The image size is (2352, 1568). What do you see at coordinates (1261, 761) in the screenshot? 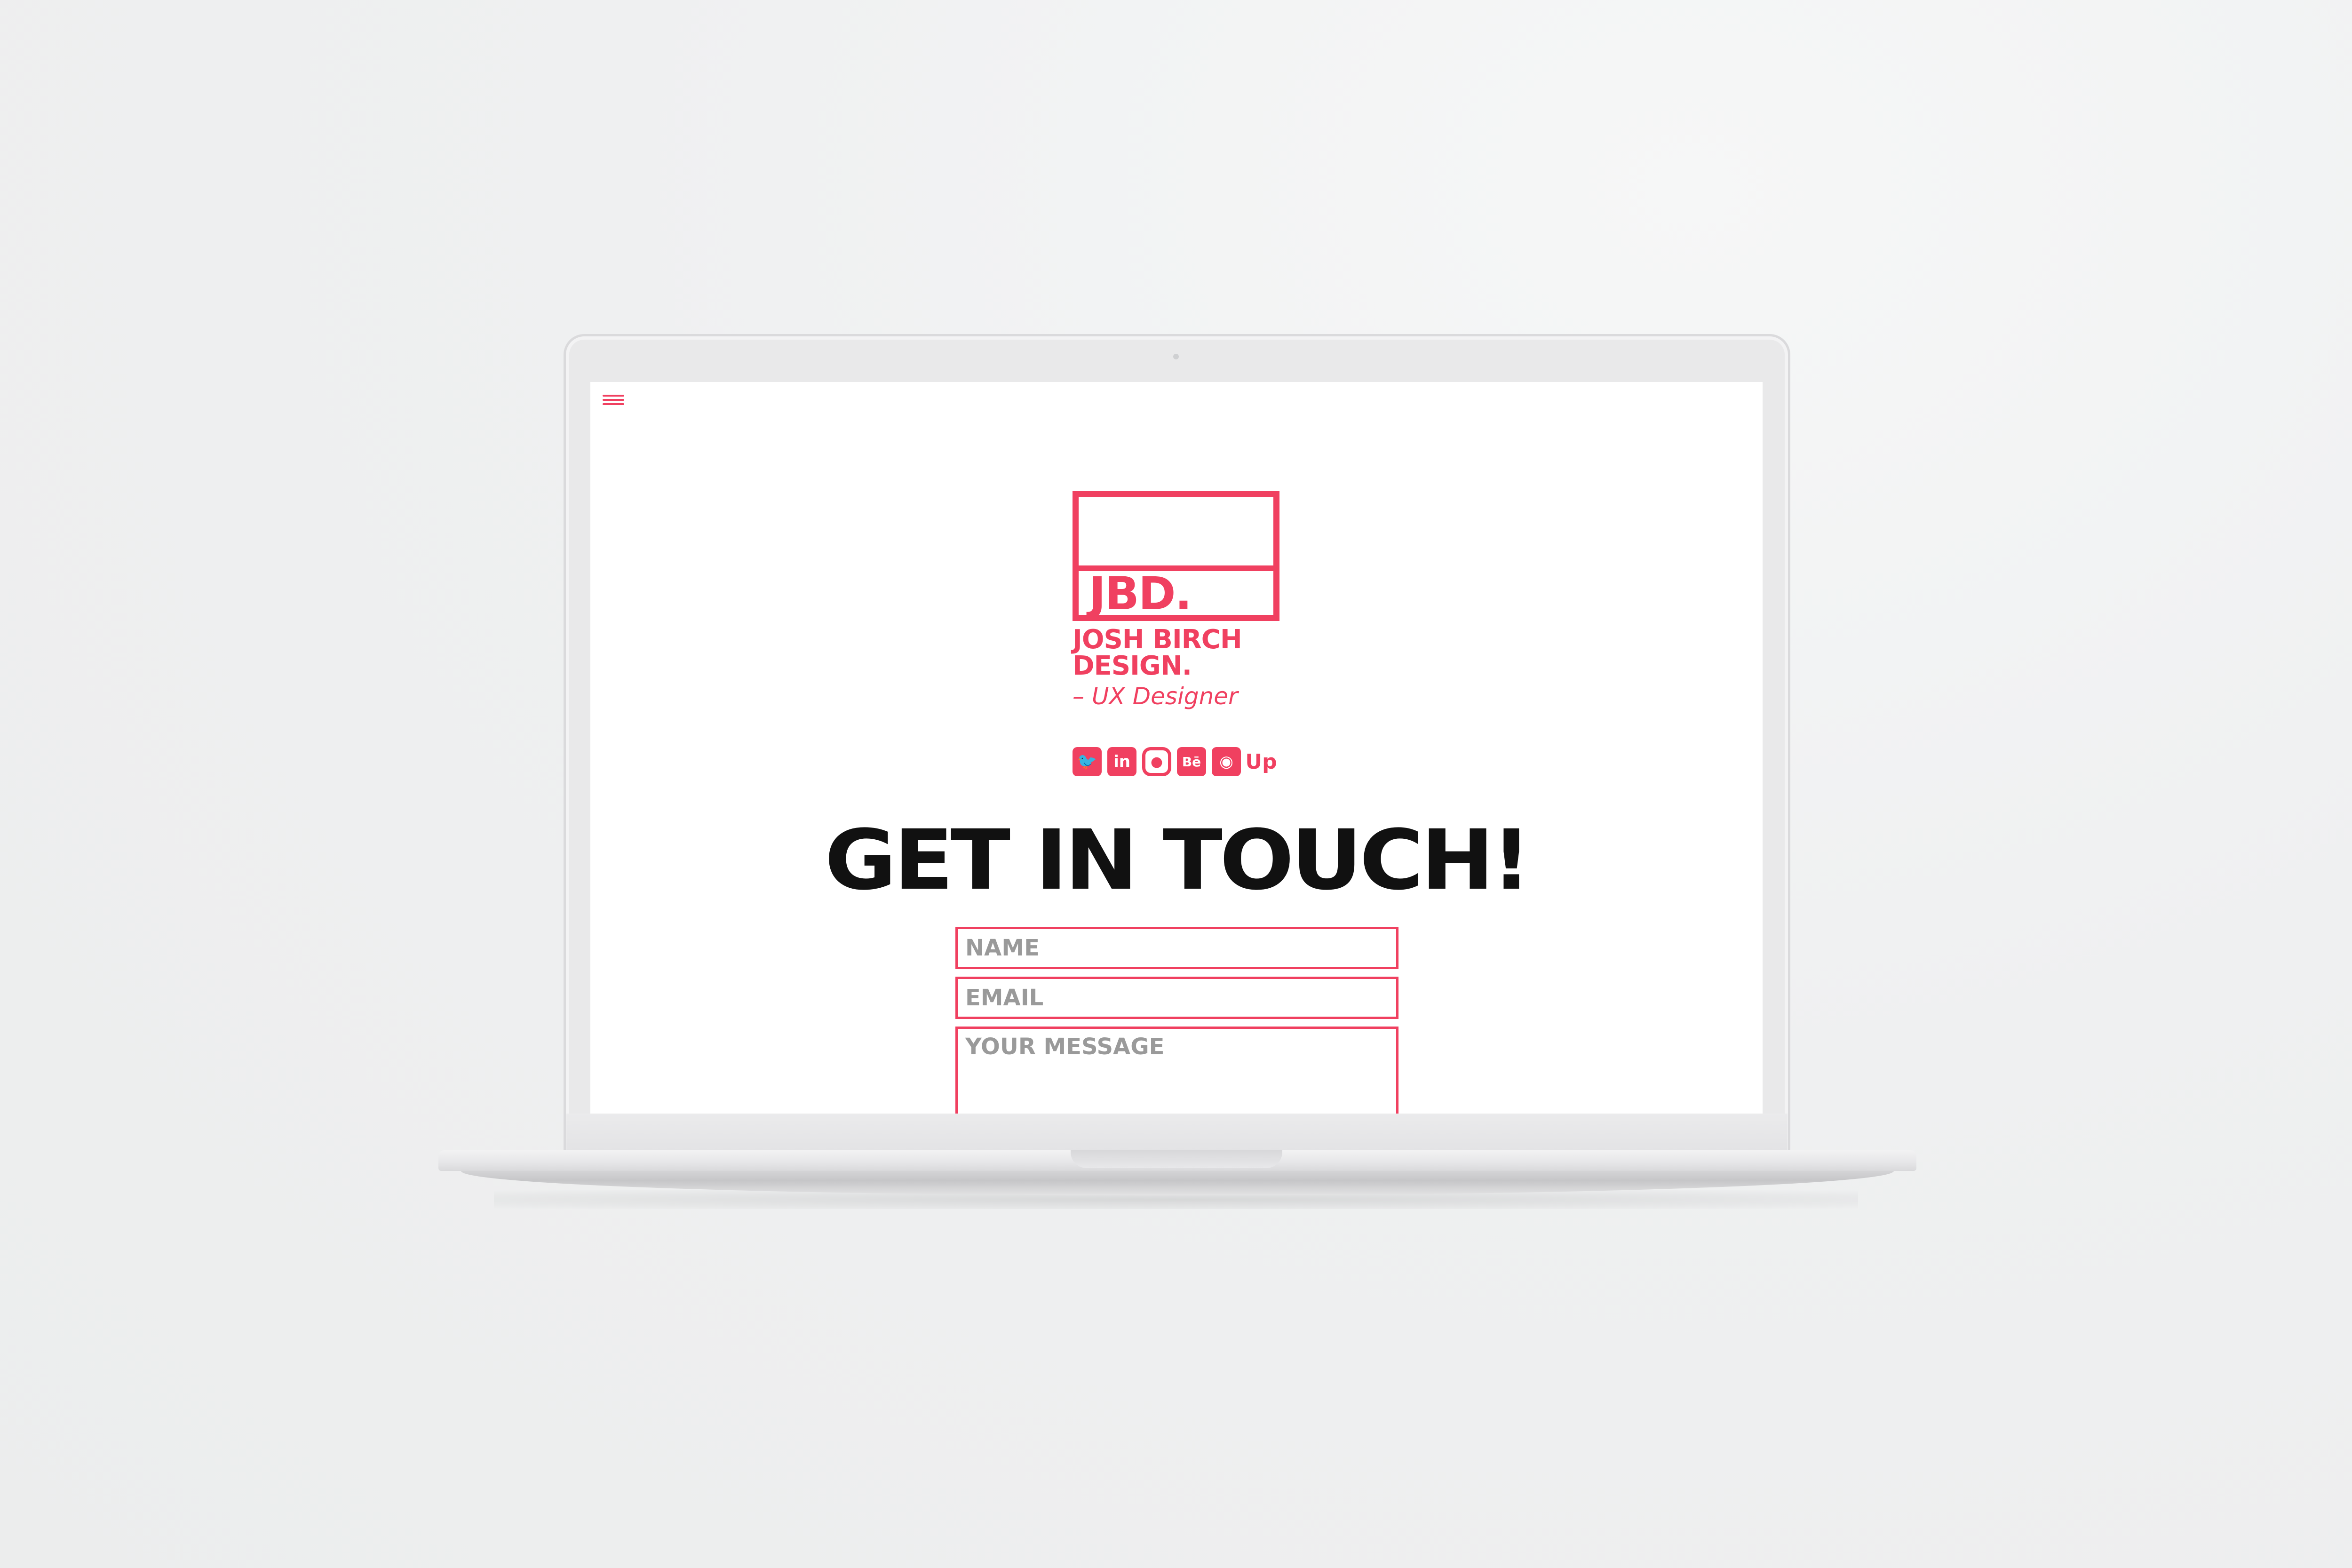
I see `upwork-icon: Up` at bounding box center [1261, 761].